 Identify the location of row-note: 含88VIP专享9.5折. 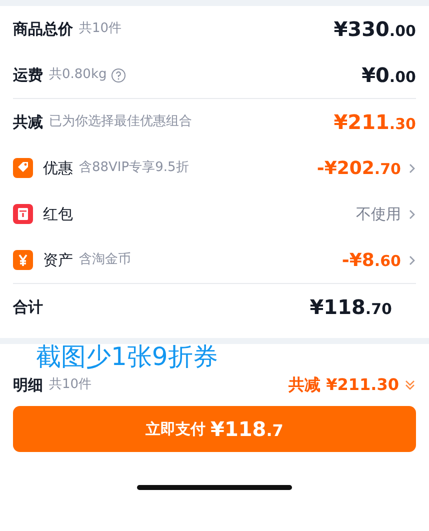
(134, 168).